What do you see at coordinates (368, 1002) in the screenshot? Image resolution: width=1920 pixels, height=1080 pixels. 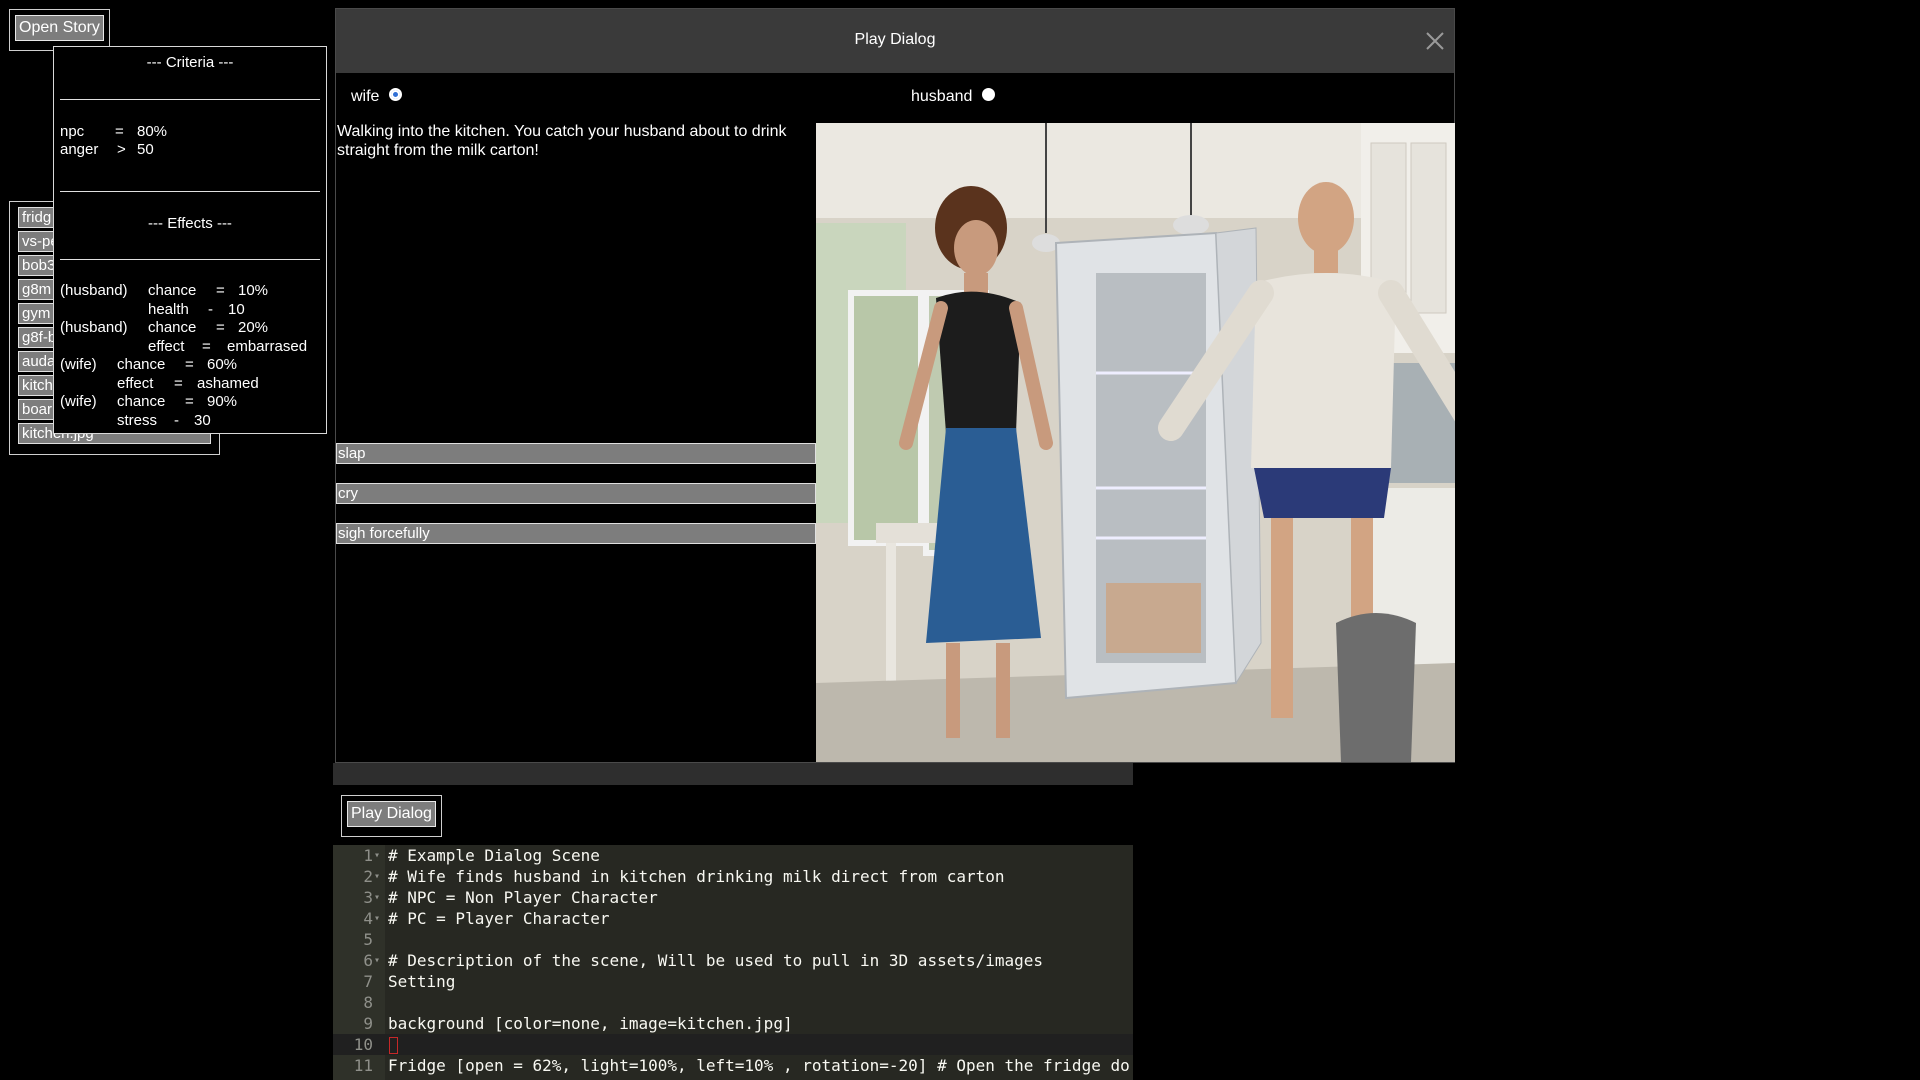 I see `line-number: 8` at bounding box center [368, 1002].